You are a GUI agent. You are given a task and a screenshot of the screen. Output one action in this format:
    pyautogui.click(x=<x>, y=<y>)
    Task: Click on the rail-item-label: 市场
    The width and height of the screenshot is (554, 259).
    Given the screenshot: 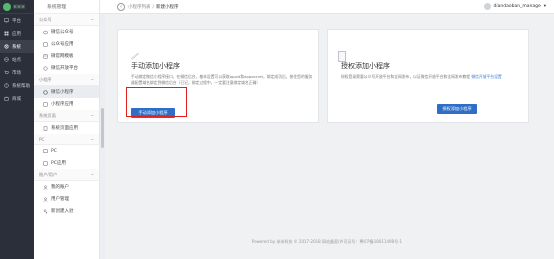 What is the action you would take?
    pyautogui.click(x=16, y=73)
    